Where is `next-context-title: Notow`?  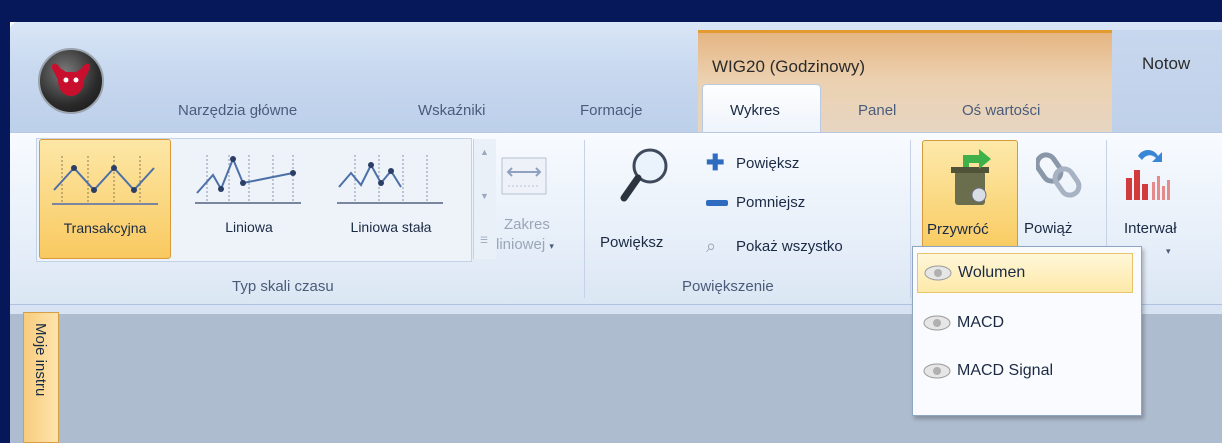 next-context-title: Notow is located at coordinates (1166, 63).